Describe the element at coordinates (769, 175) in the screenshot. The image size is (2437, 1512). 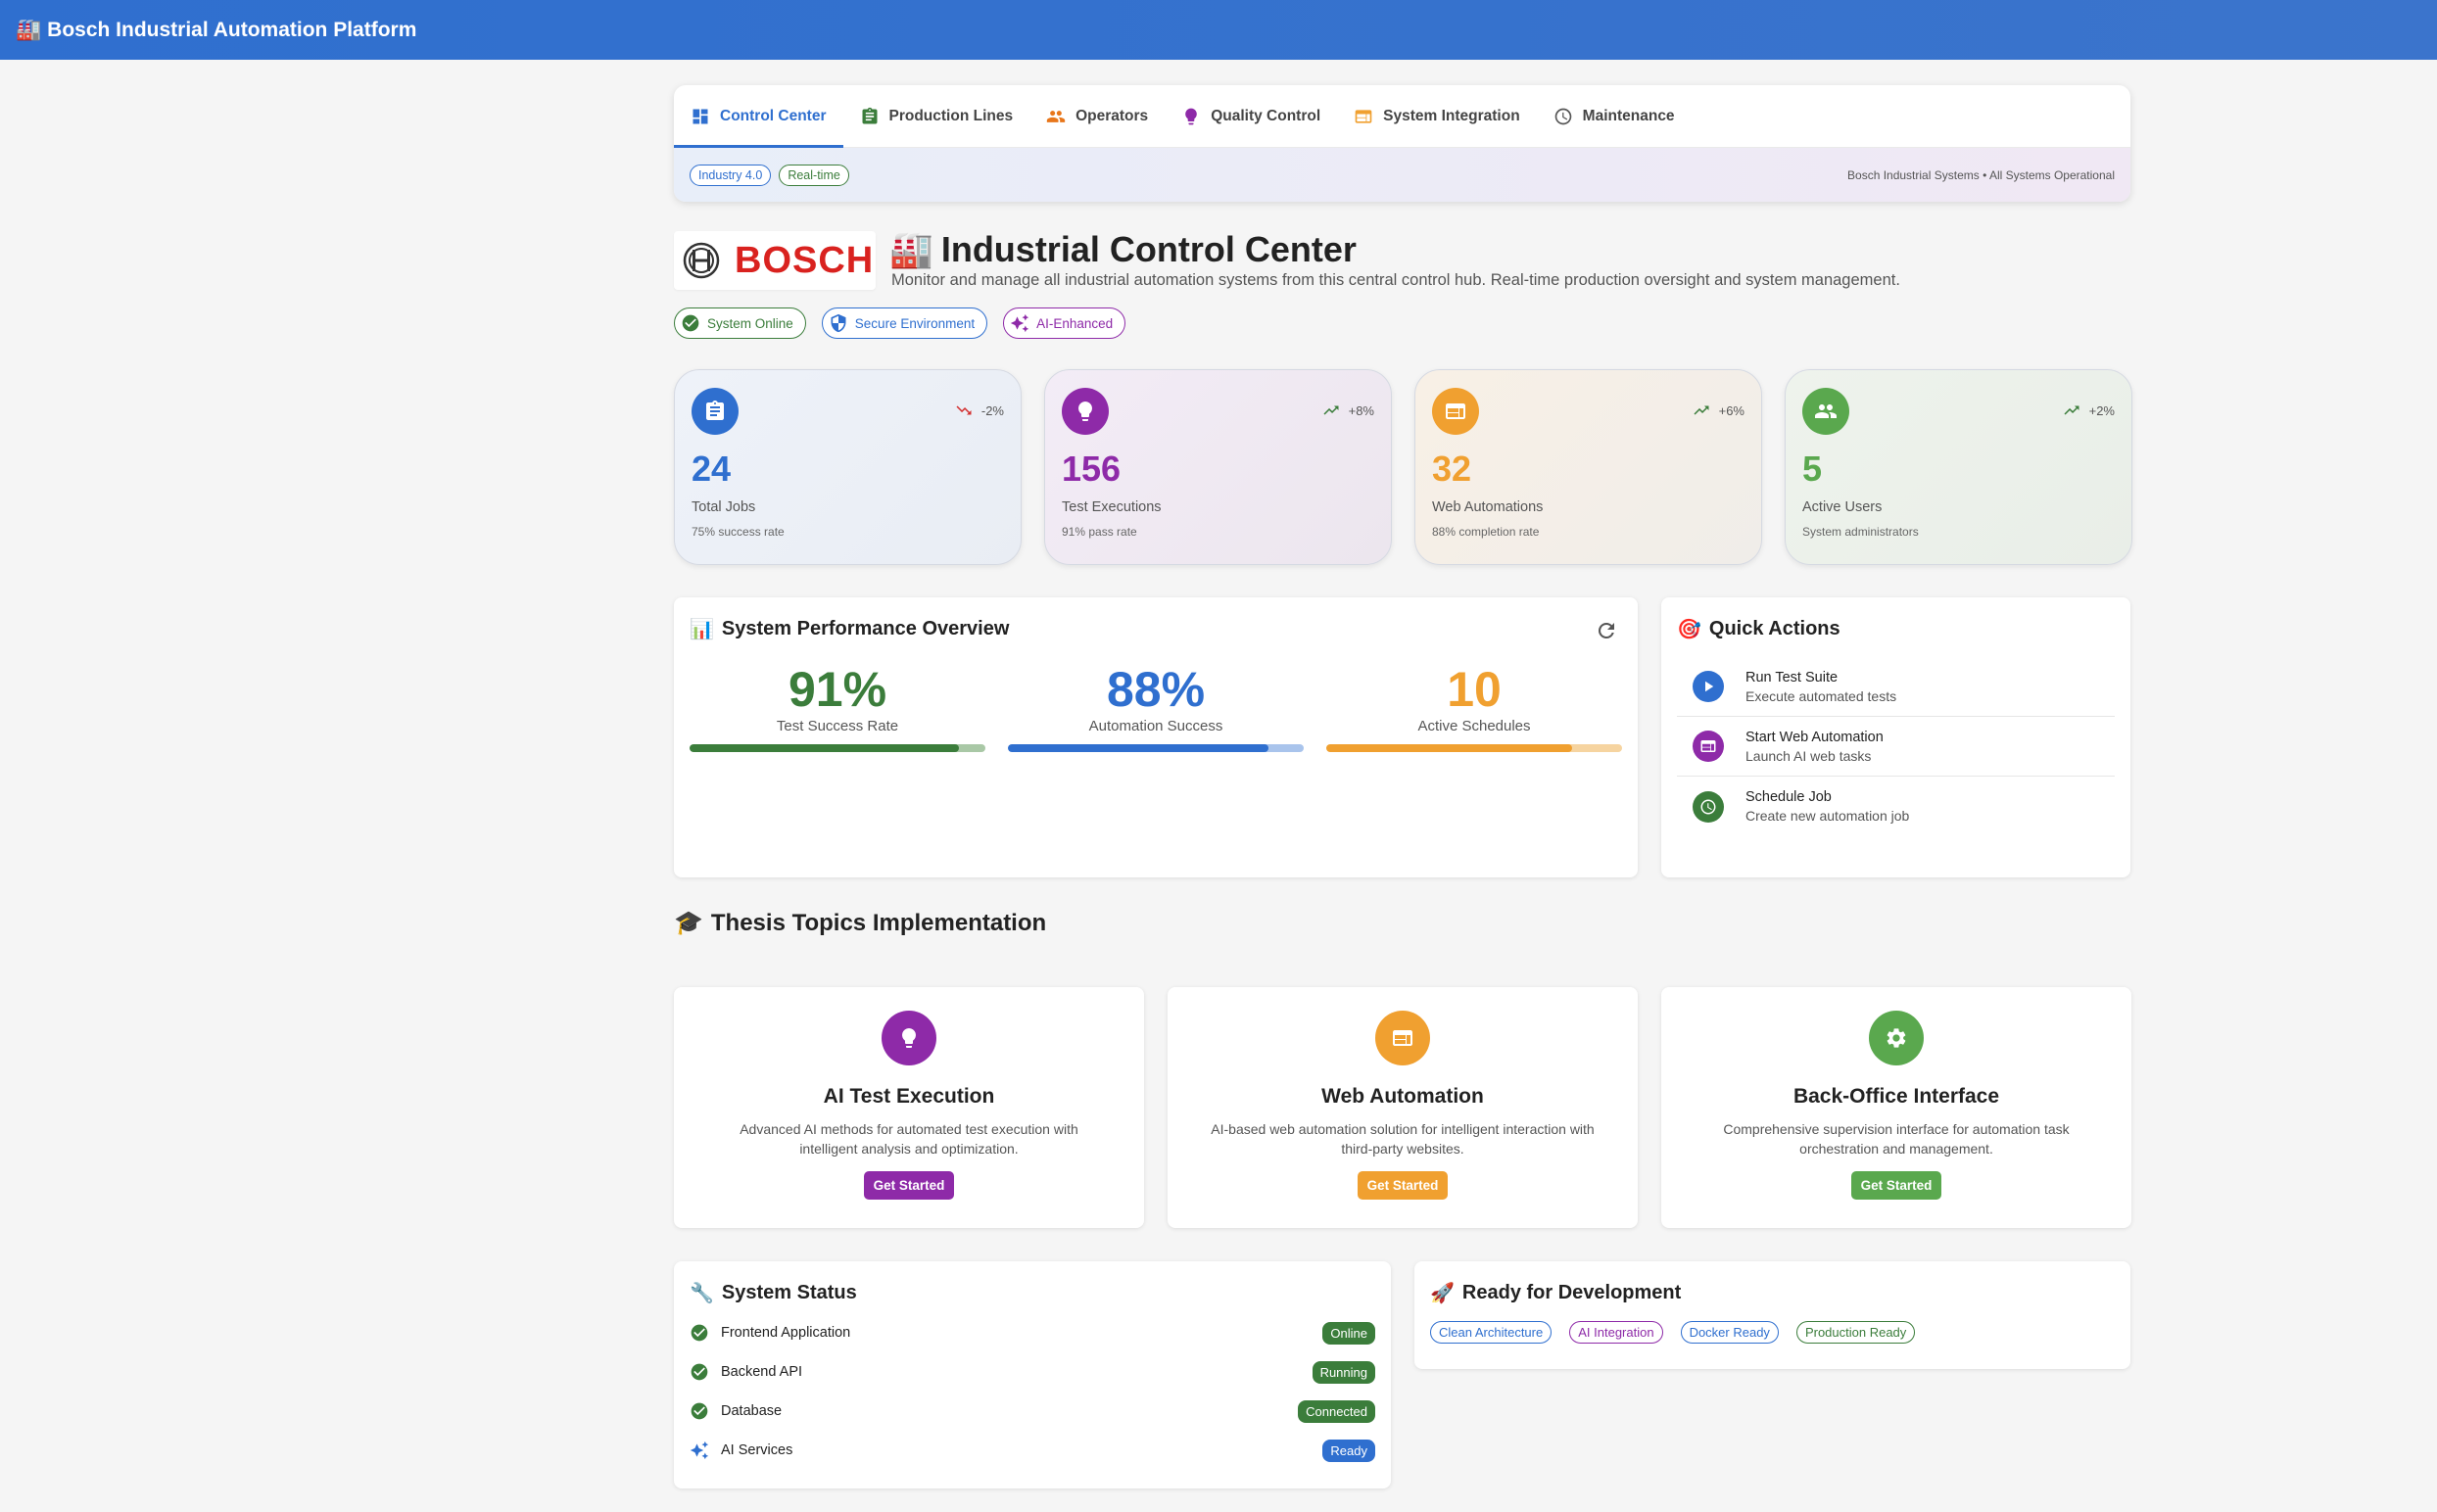
I see `subbar-chips: Industry 4.0 Real-time` at that location.